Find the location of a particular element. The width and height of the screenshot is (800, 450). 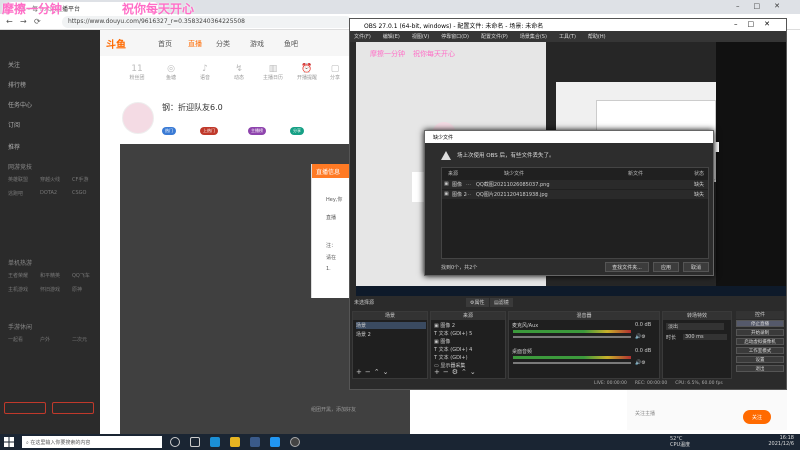

nav-games: 游戏 is located at coordinates (257, 44).